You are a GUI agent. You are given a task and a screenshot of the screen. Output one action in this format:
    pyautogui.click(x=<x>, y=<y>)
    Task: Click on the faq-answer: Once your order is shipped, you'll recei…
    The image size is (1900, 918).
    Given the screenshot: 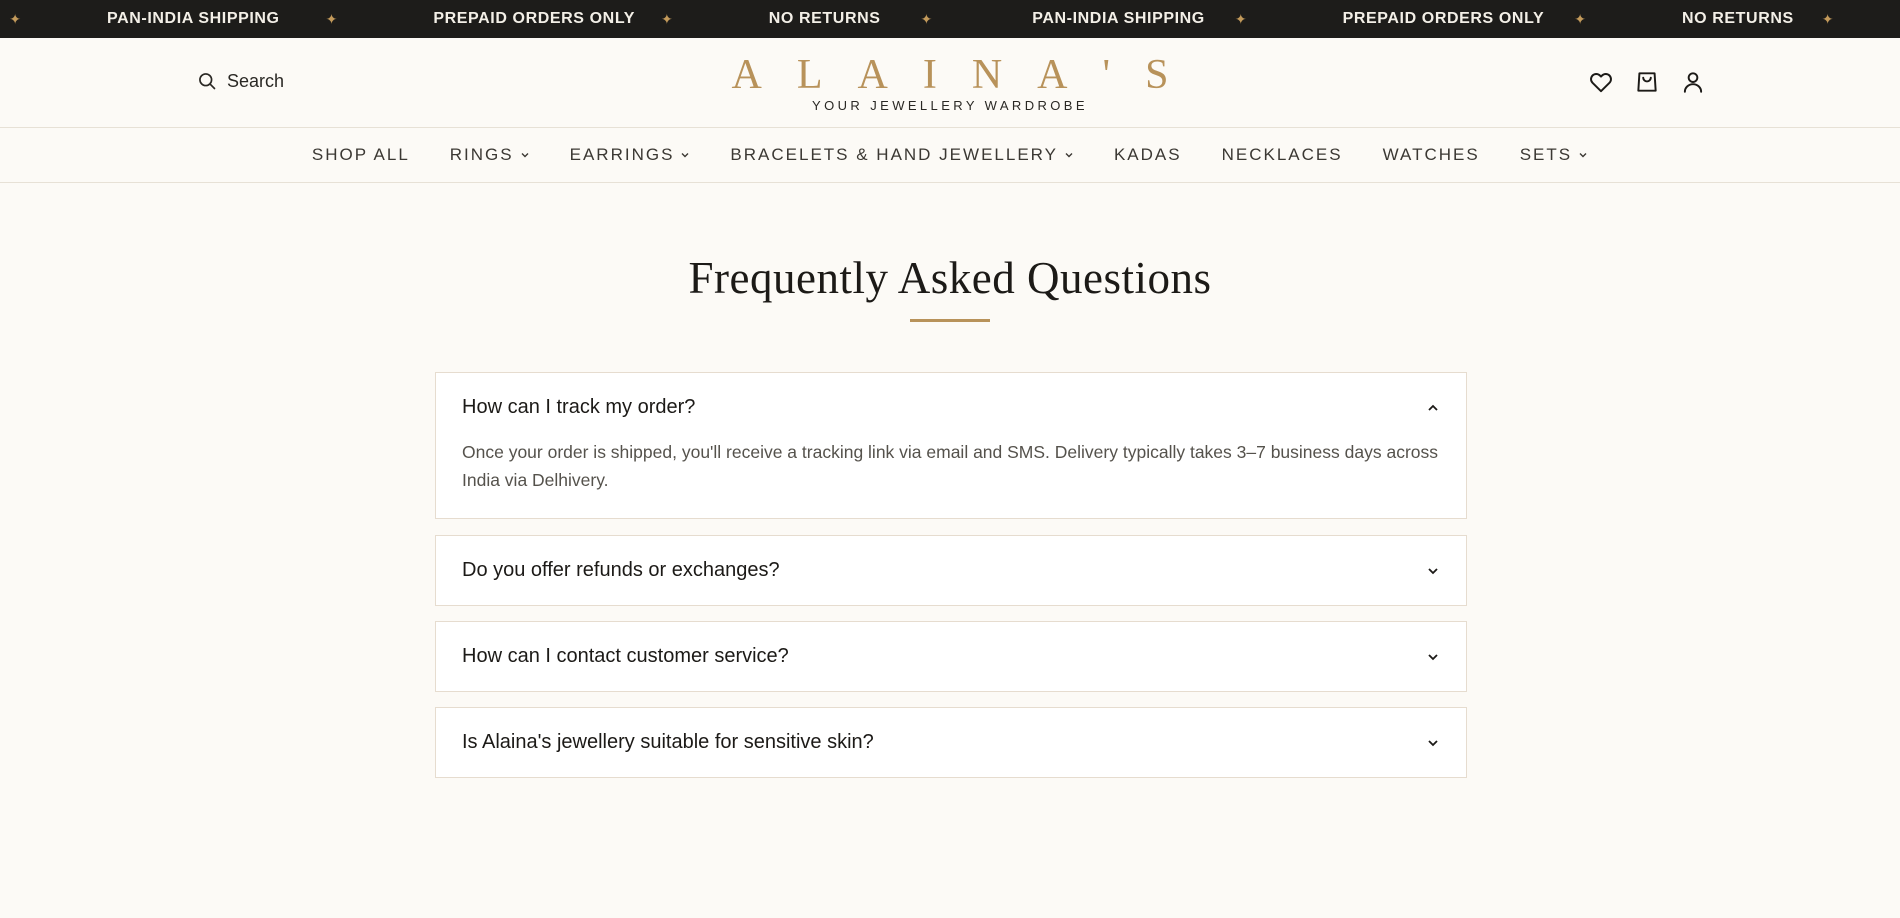 What is the action you would take?
    pyautogui.click(x=950, y=466)
    